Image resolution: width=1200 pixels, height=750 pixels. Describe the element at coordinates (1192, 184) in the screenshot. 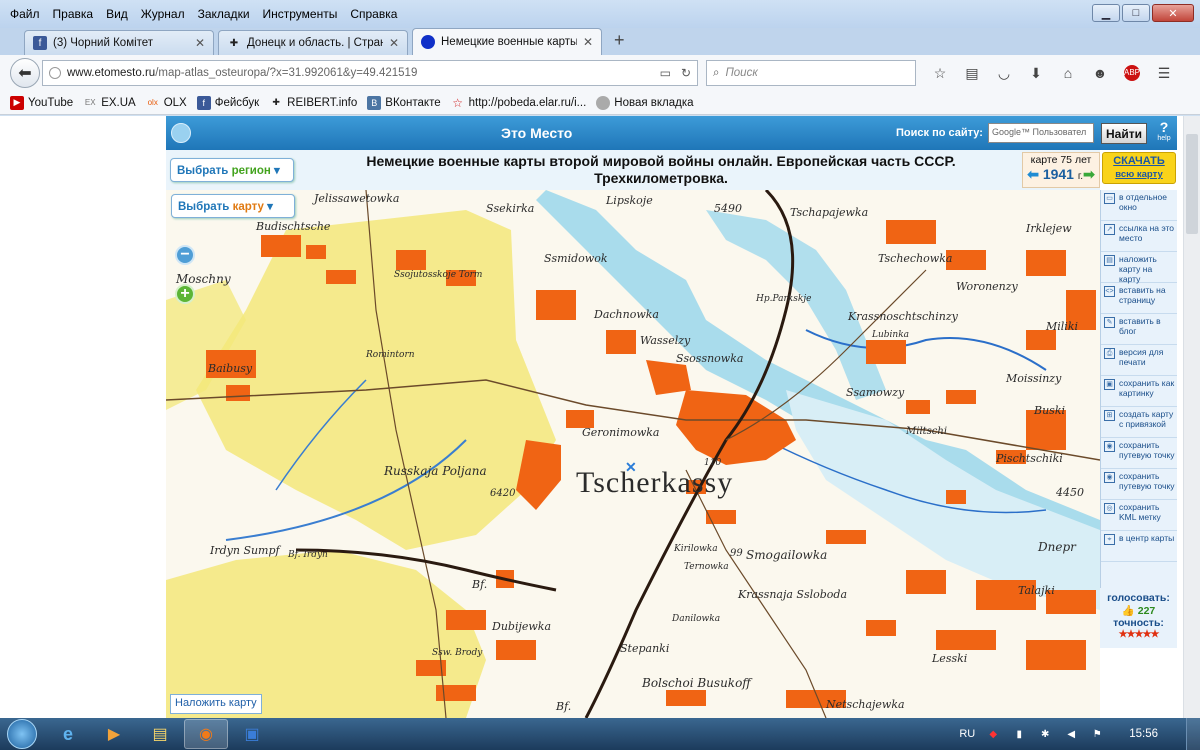

I see `scrollbar-thumb` at that location.